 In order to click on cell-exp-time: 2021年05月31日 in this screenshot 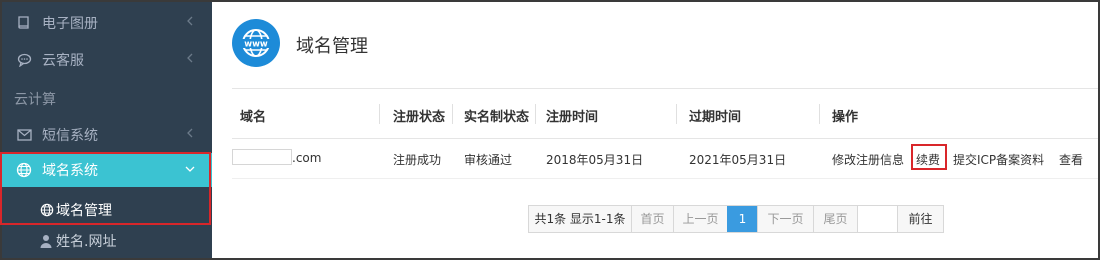, I will do `click(738, 160)`.